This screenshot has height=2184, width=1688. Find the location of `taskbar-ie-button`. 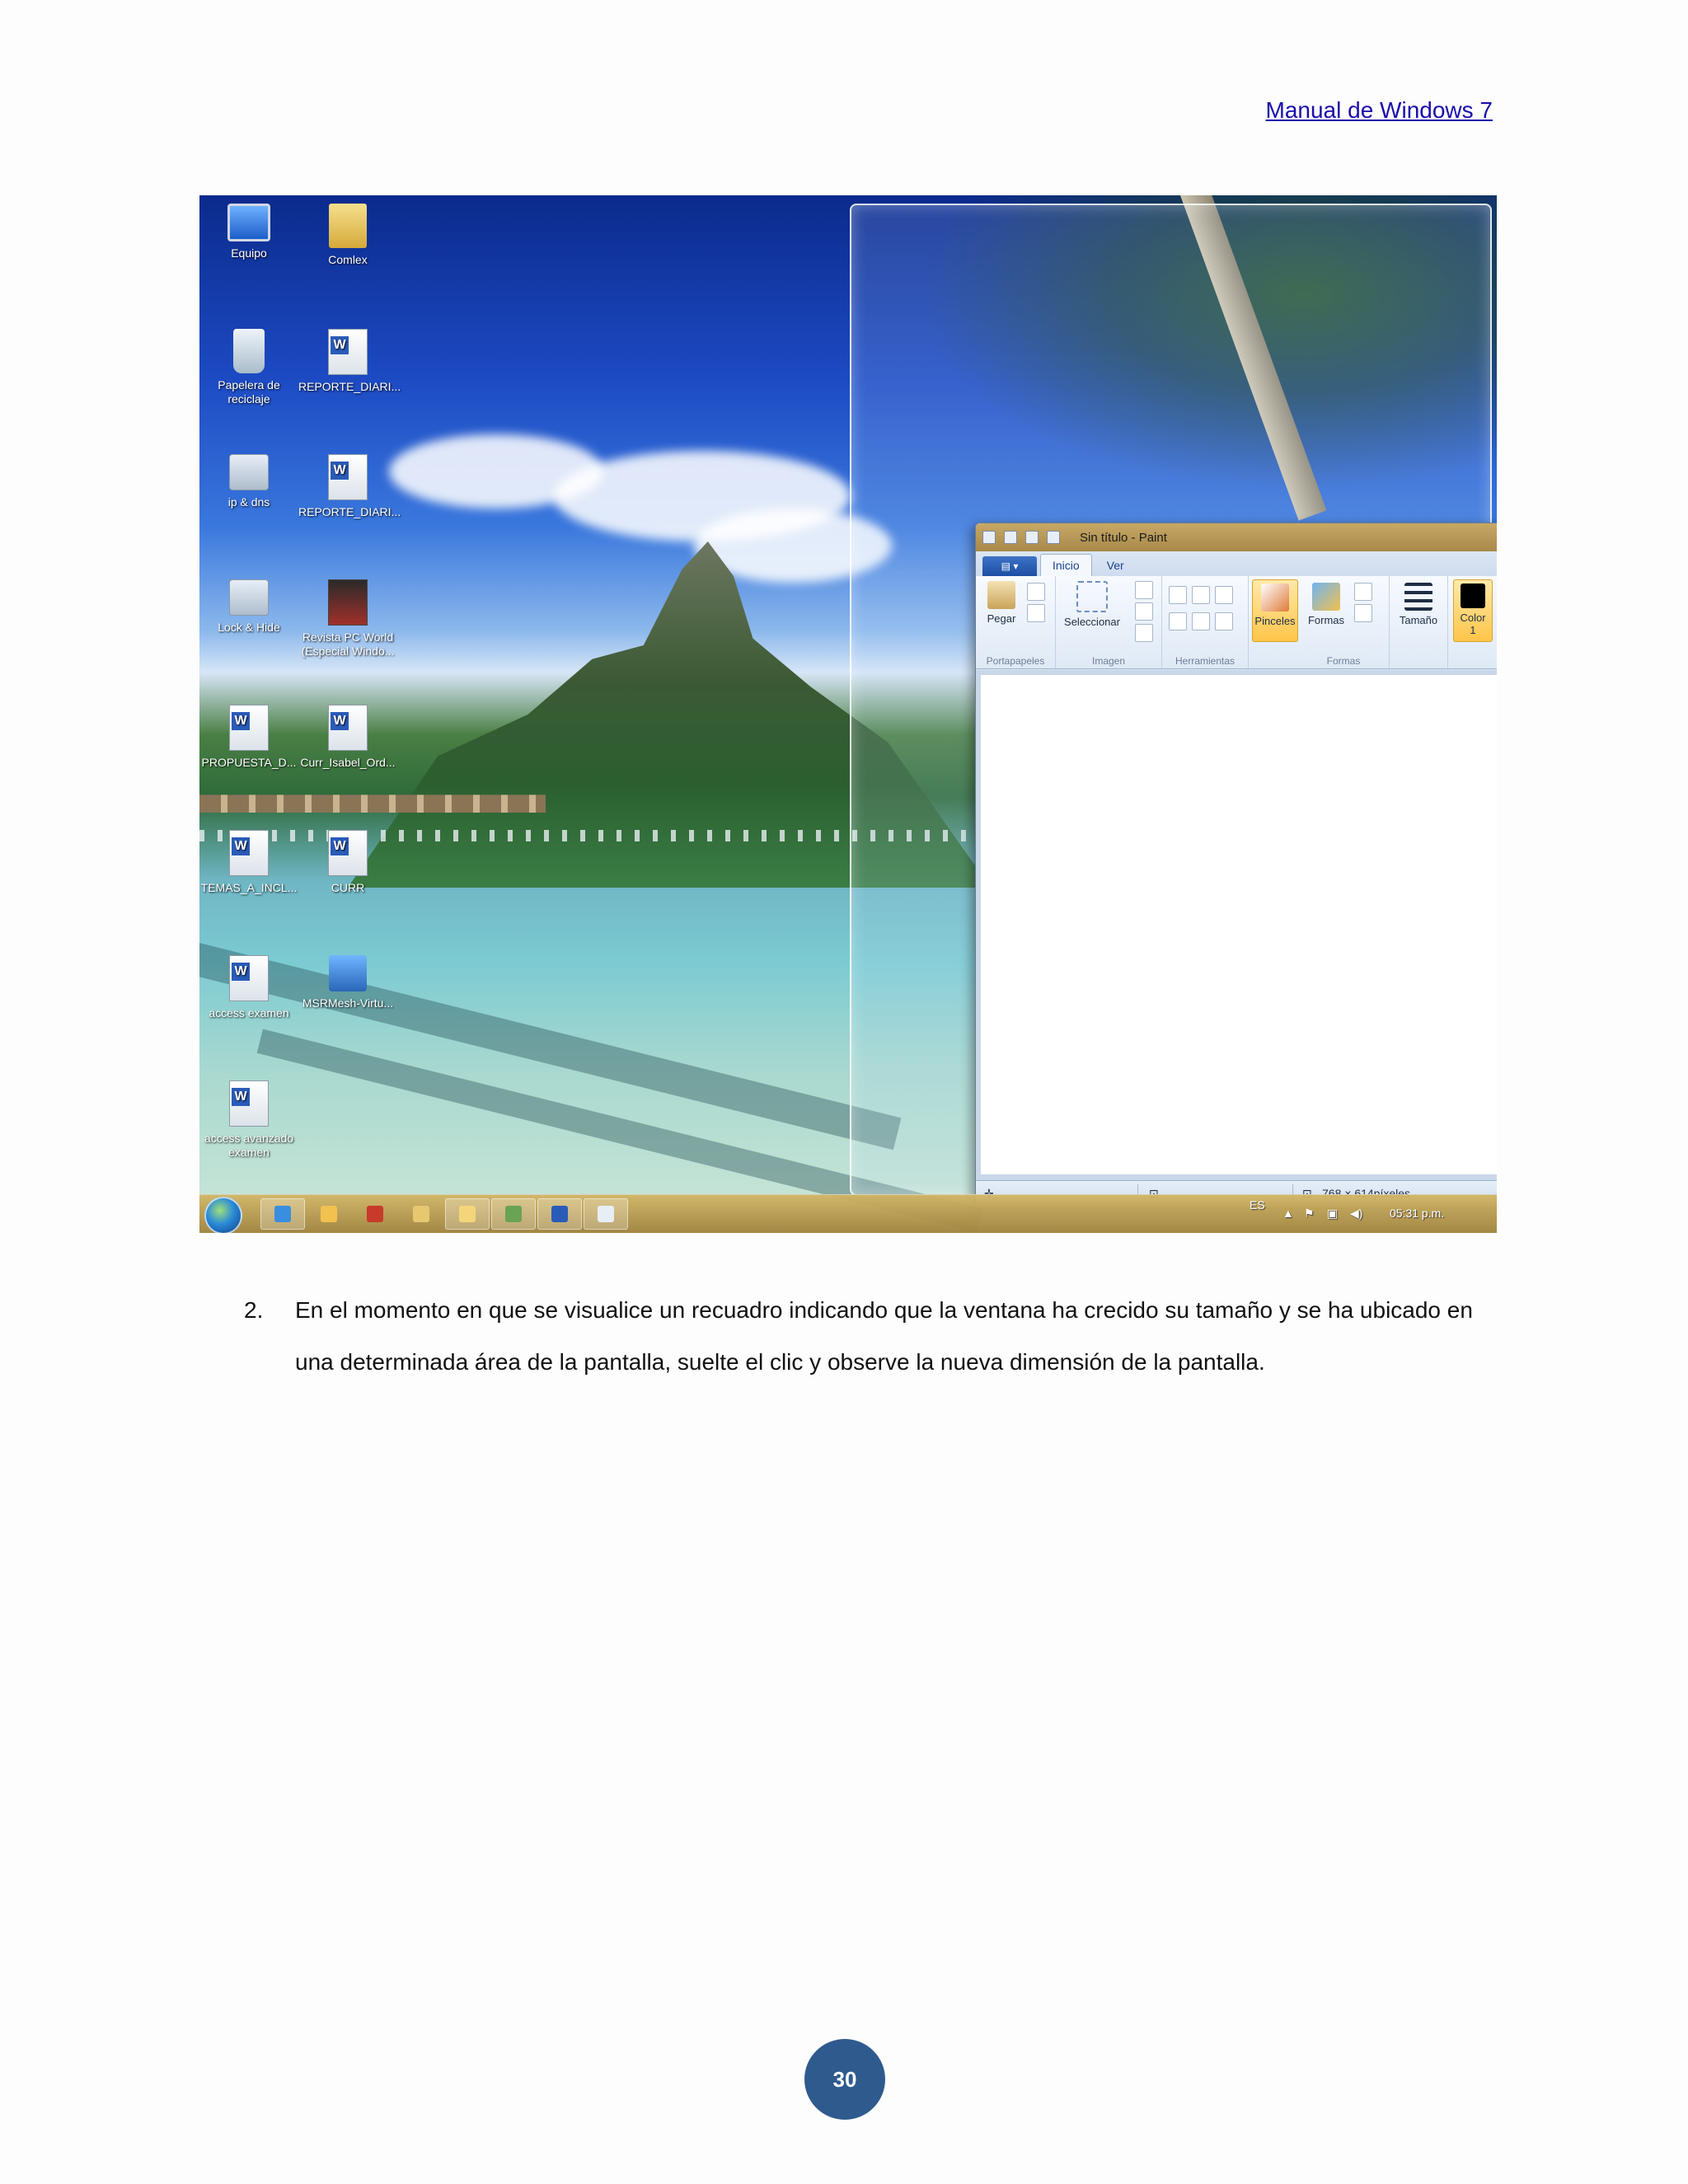

taskbar-ie-button is located at coordinates (282, 1214).